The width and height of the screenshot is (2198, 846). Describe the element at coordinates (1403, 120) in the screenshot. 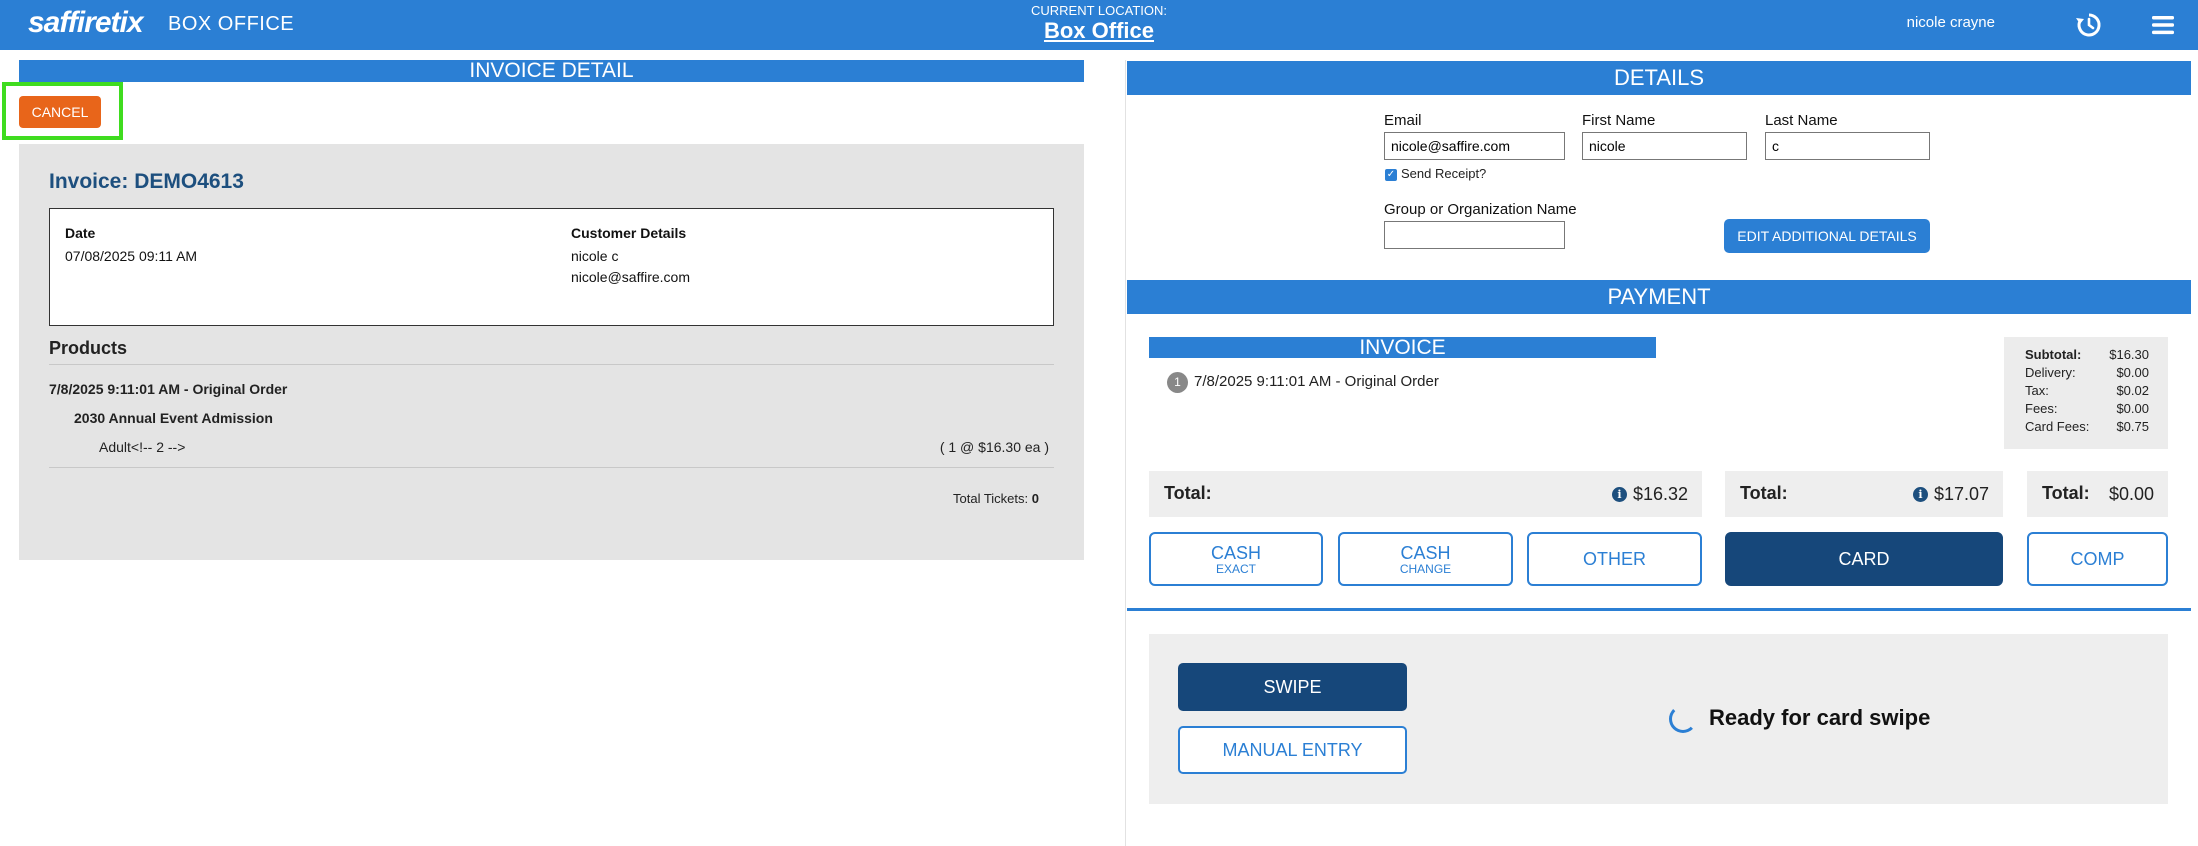

I see `email-label: Email` at that location.